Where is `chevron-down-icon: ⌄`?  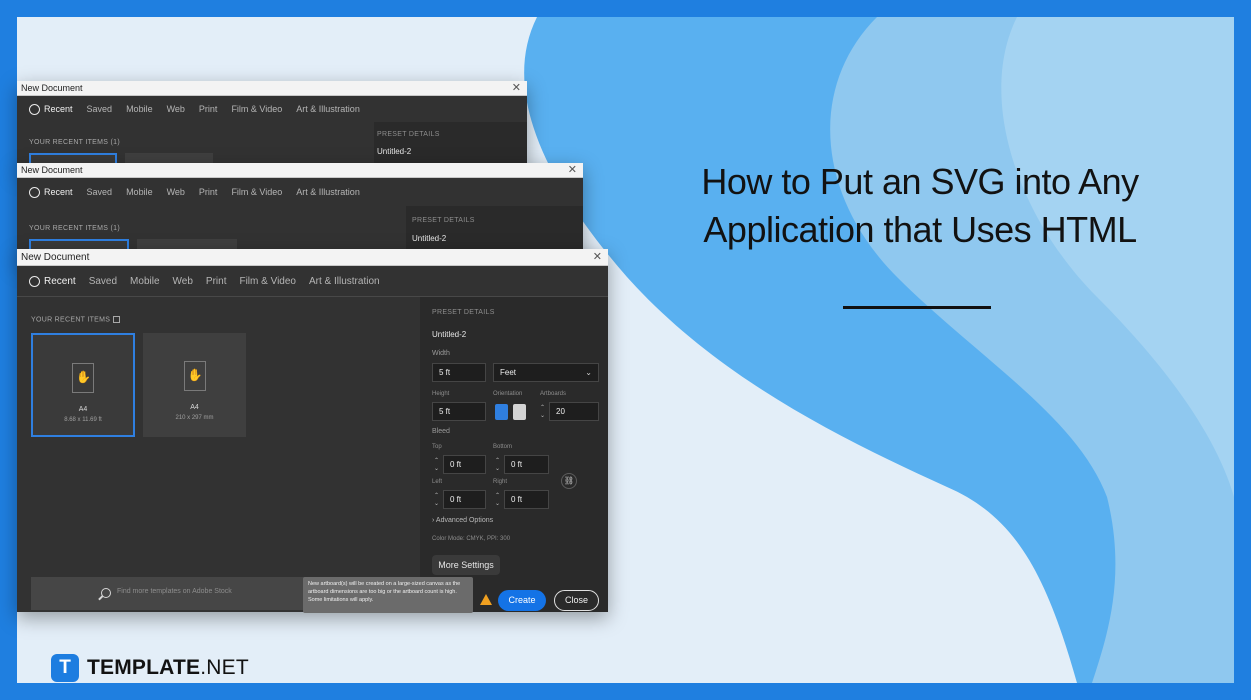 chevron-down-icon: ⌄ is located at coordinates (588, 372).